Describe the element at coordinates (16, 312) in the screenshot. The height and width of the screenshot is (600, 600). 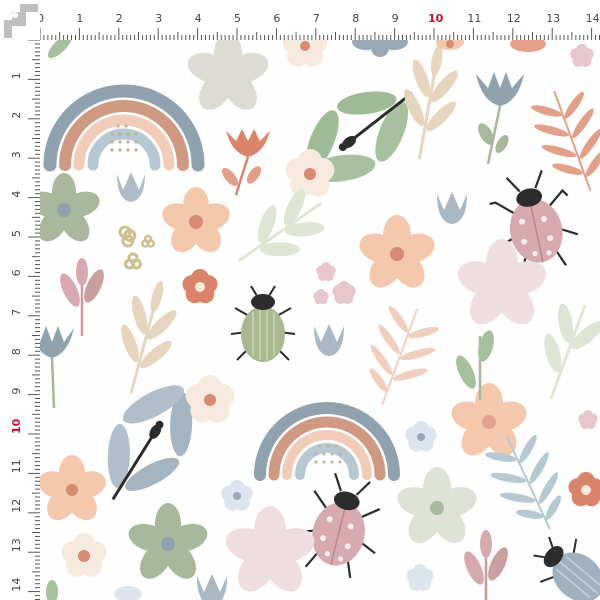
I see `ruler-left-label: 7` at that location.